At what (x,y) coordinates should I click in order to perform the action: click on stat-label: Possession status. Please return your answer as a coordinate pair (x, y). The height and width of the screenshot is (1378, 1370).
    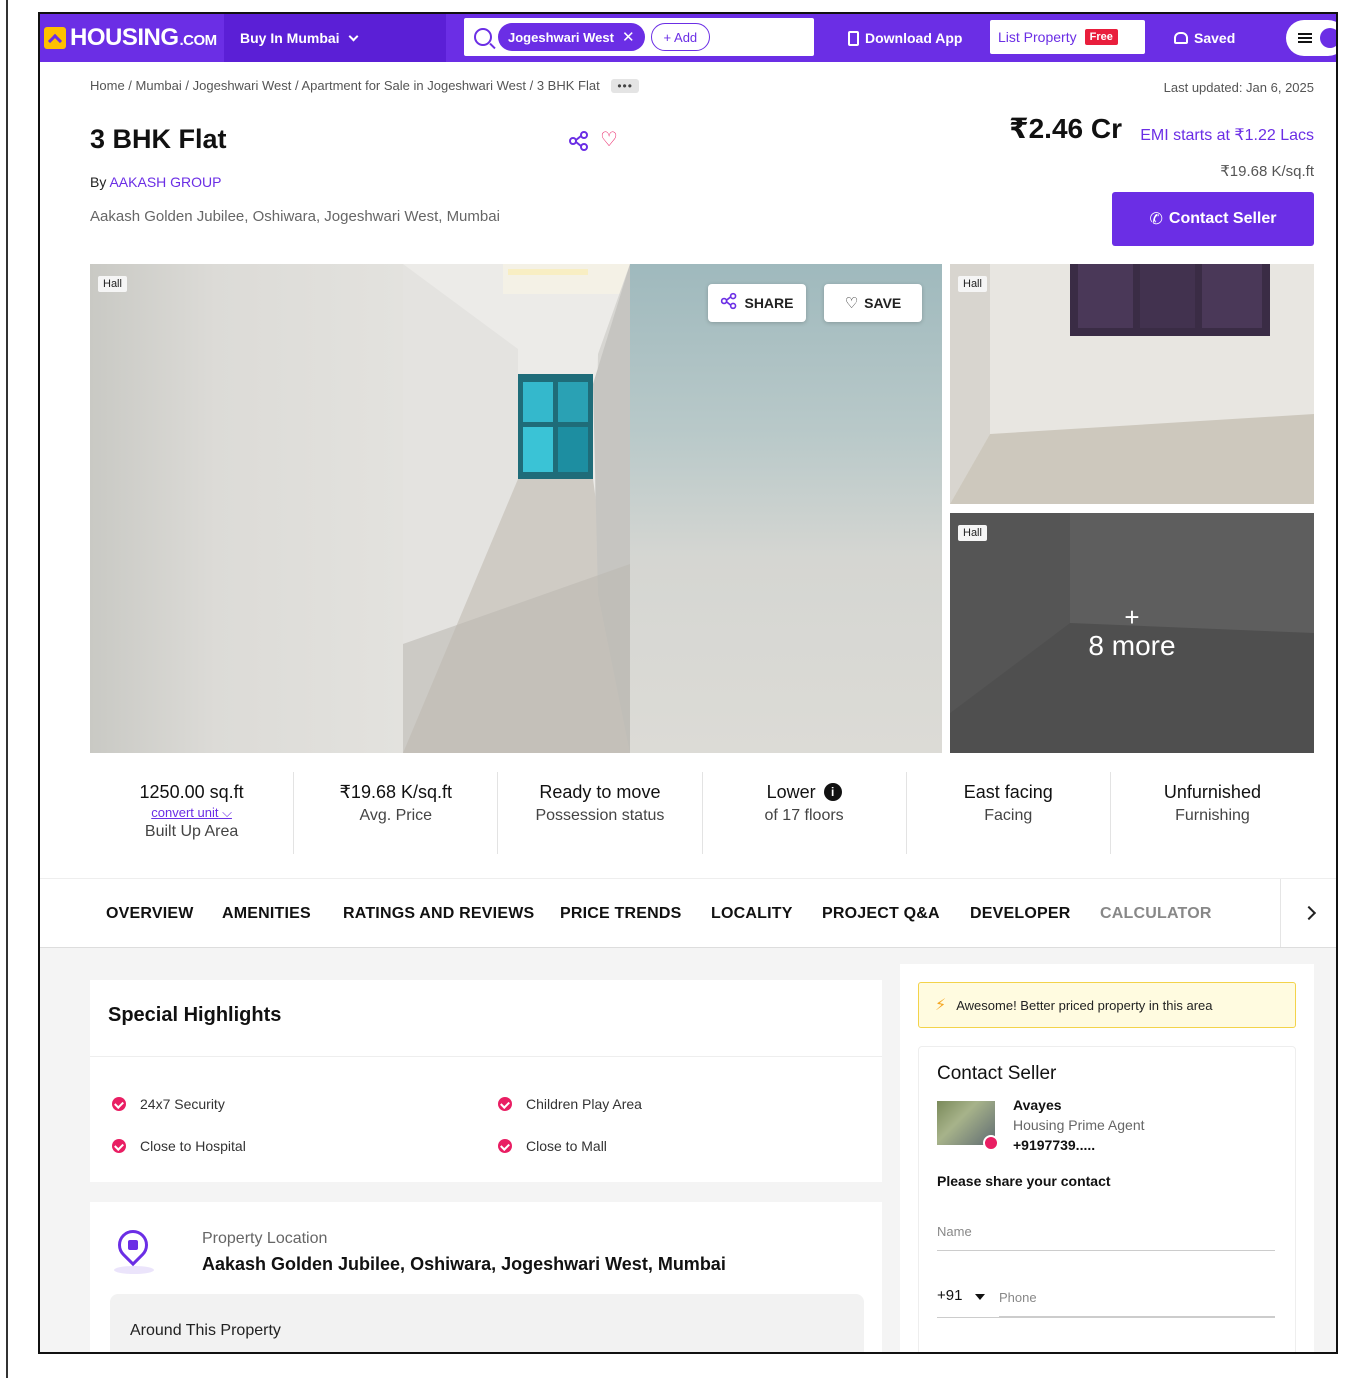
    Looking at the image, I should click on (600, 815).